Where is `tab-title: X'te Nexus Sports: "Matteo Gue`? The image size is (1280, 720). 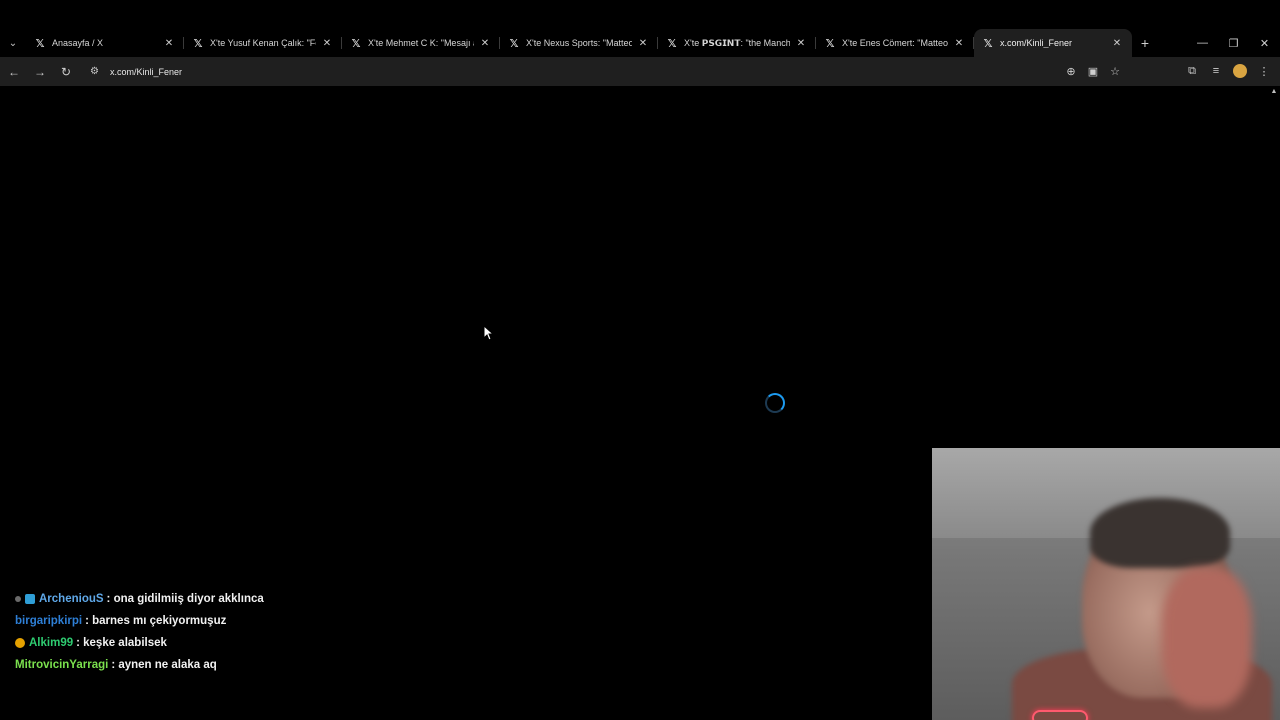 tab-title: X'te Nexus Sports: "Matteo Gue is located at coordinates (579, 43).